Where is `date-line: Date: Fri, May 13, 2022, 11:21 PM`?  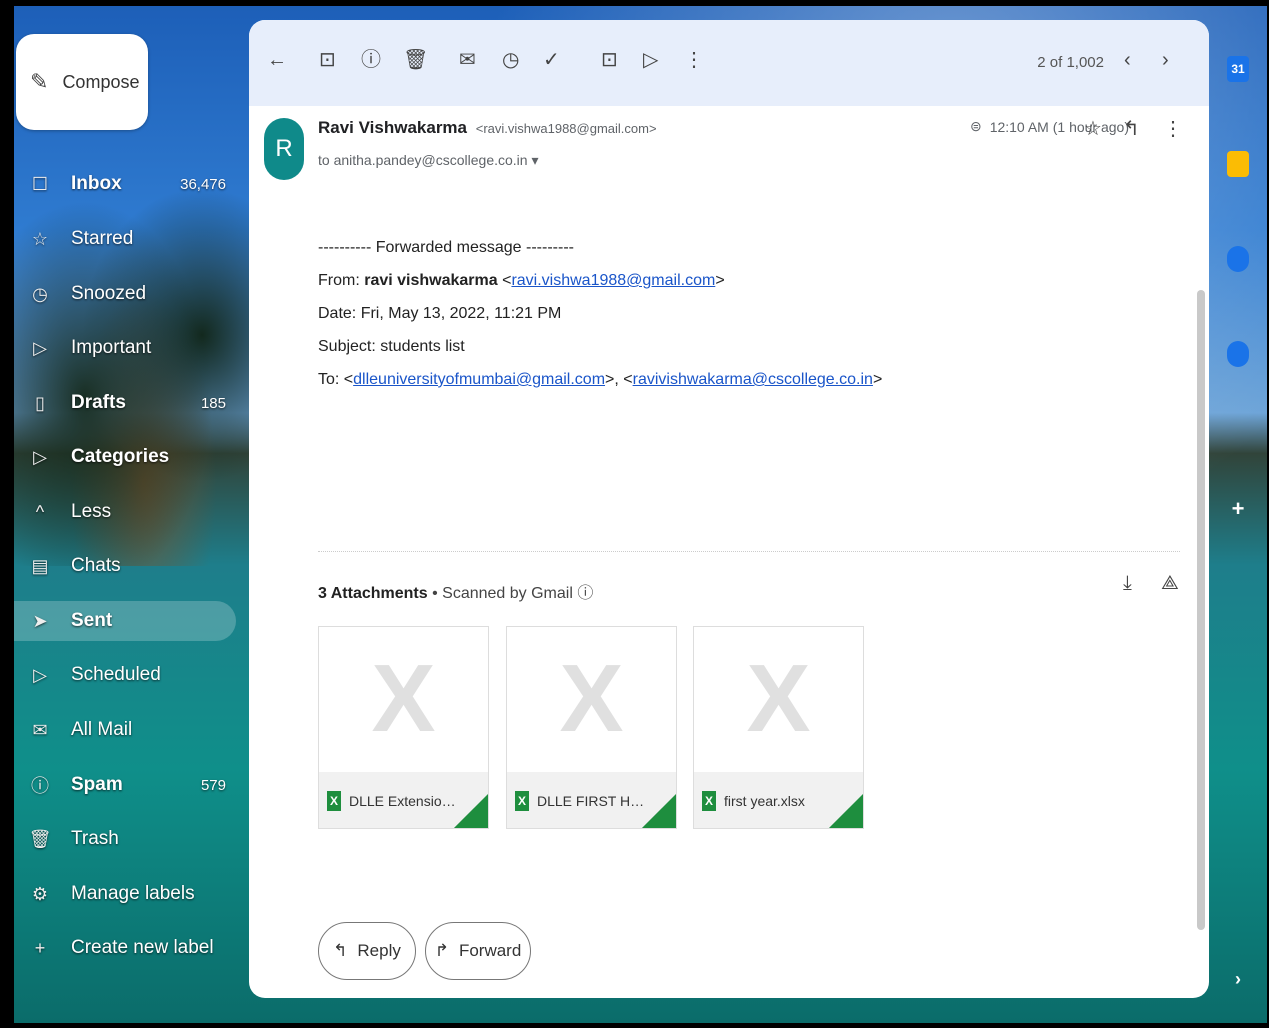 date-line: Date: Fri, May 13, 2022, 11:21 PM is located at coordinates (440, 313).